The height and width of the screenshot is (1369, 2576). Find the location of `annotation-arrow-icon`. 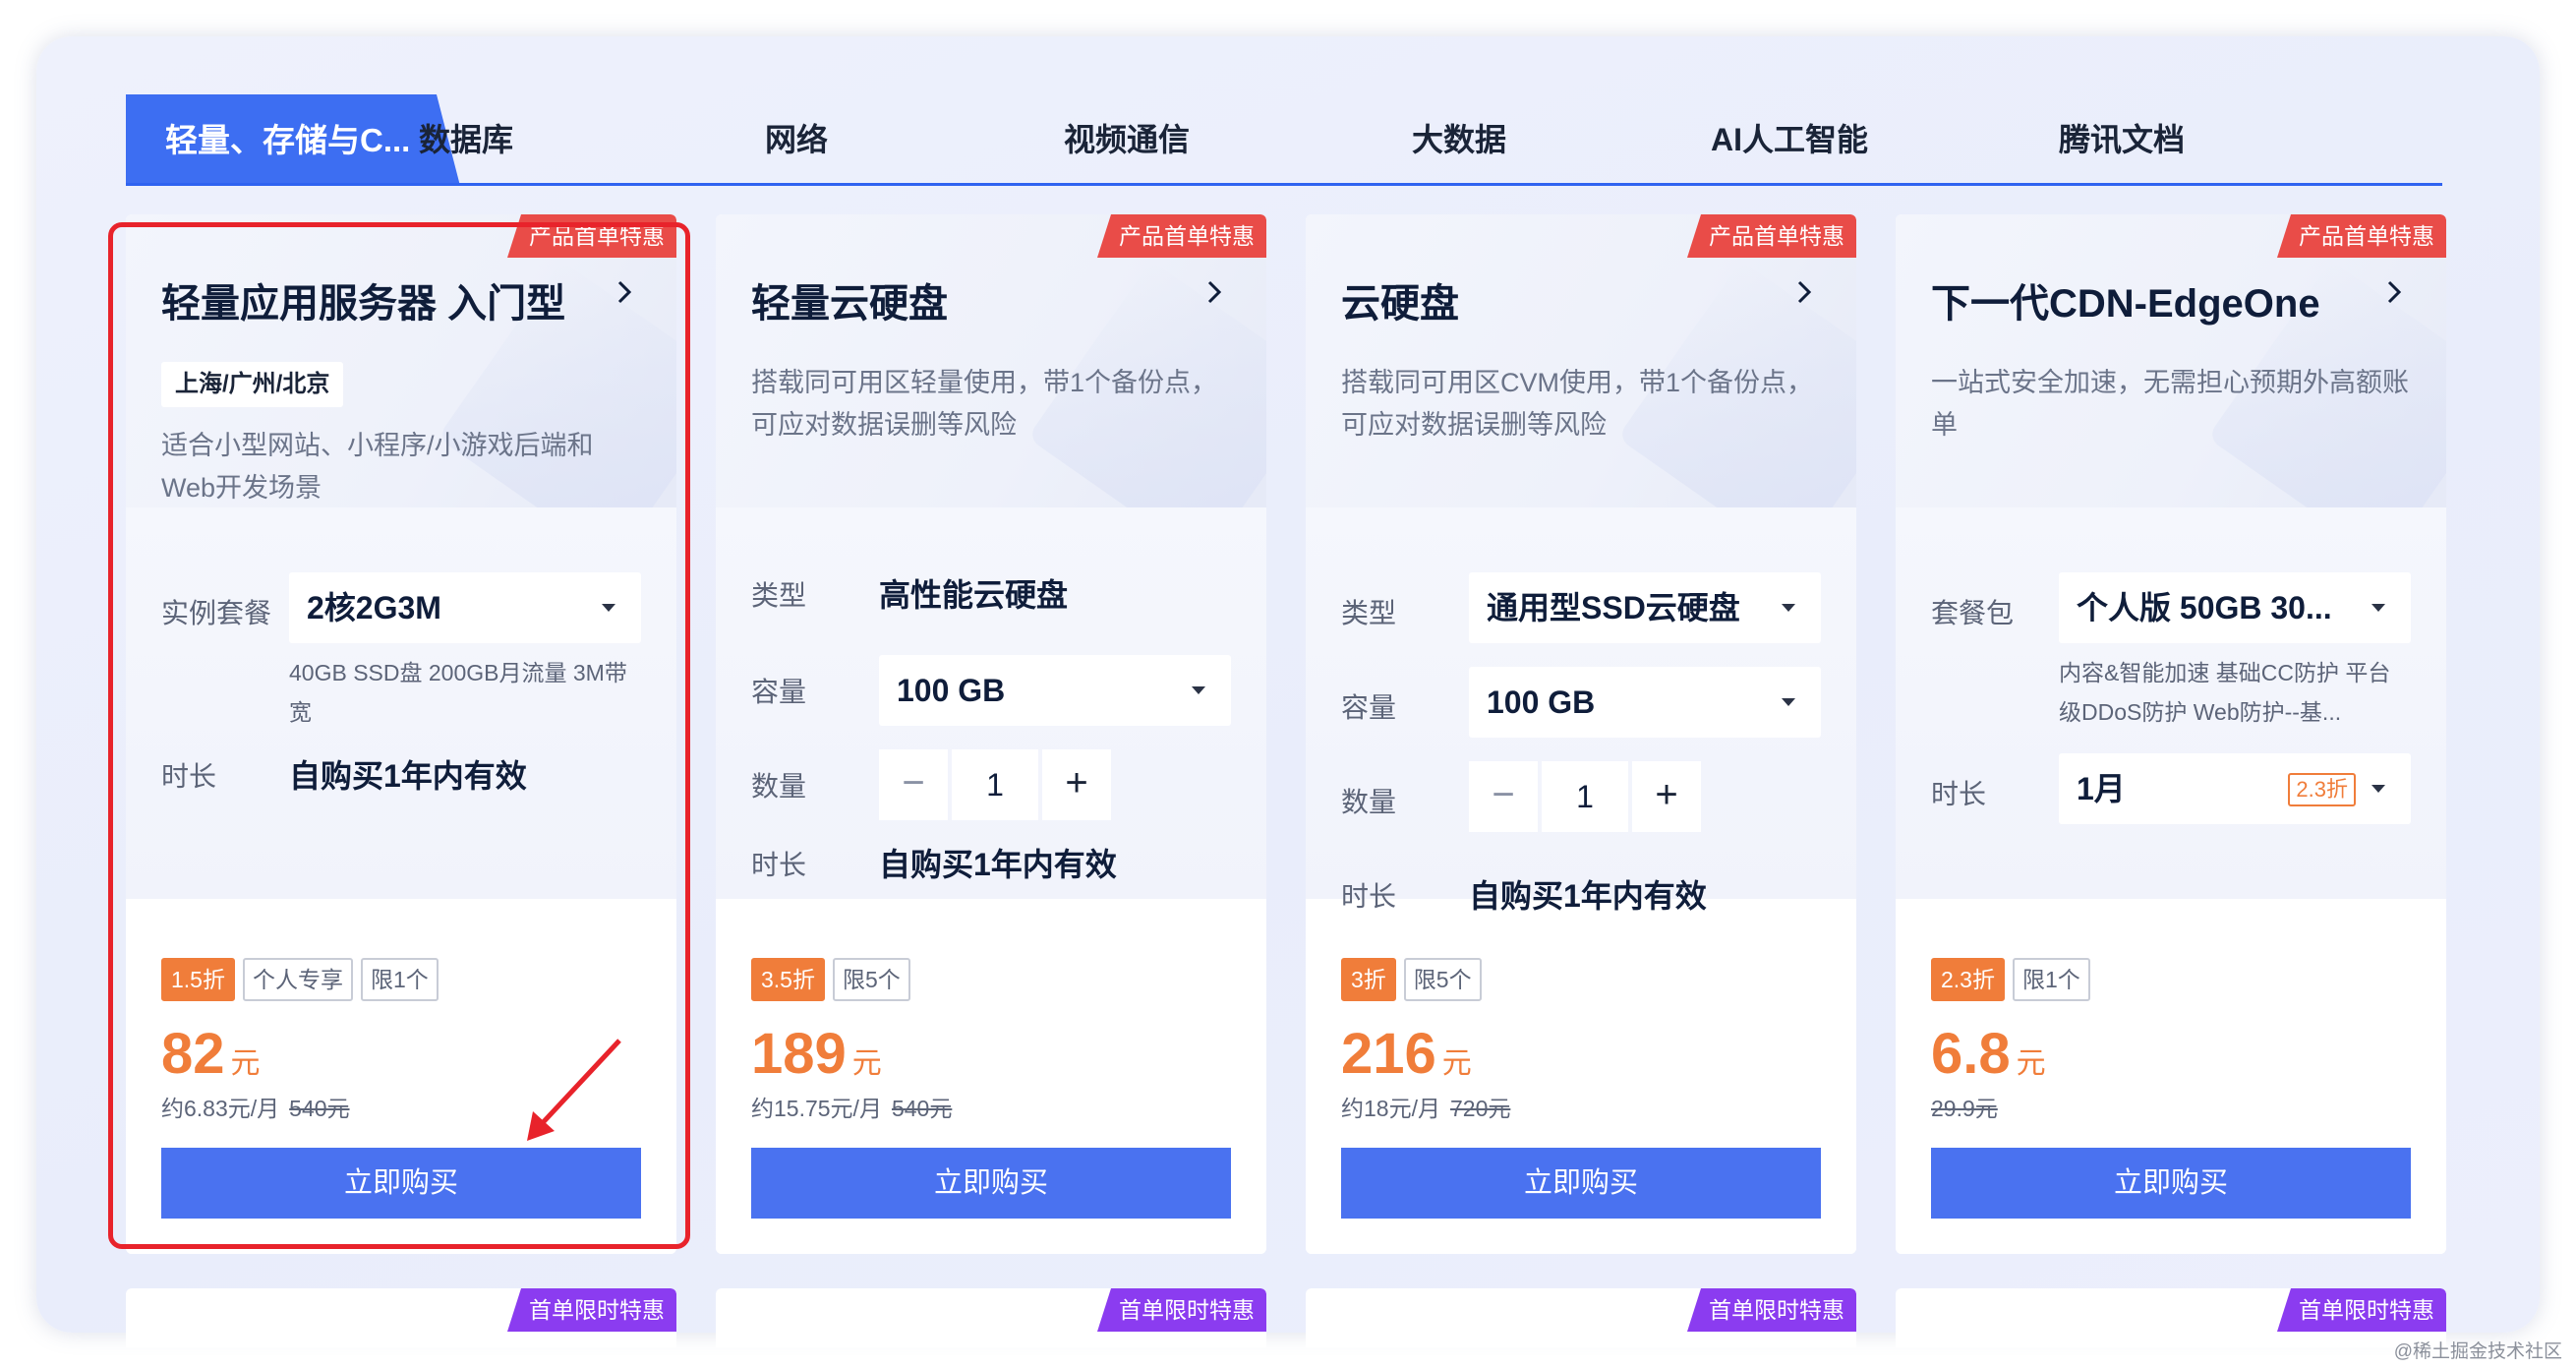

annotation-arrow-icon is located at coordinates (574, 1090).